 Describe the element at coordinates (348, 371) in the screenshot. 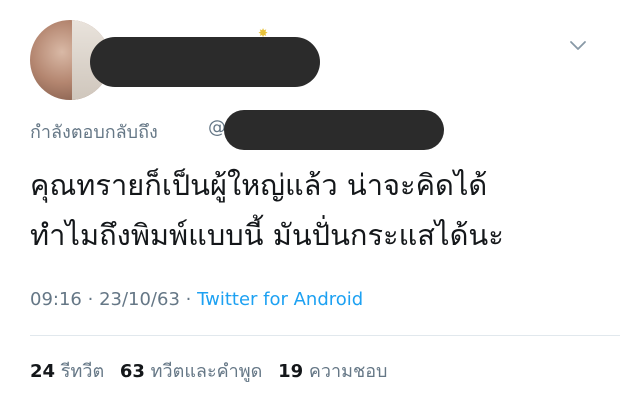

I see `like-label: ความชอบ` at that location.